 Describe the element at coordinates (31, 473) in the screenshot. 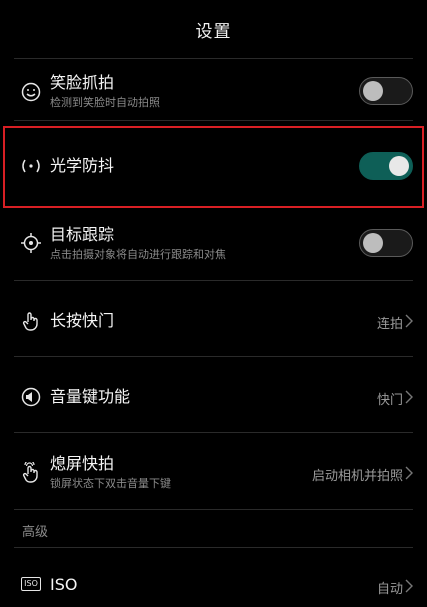

I see `hand-double-tap-icon` at that location.